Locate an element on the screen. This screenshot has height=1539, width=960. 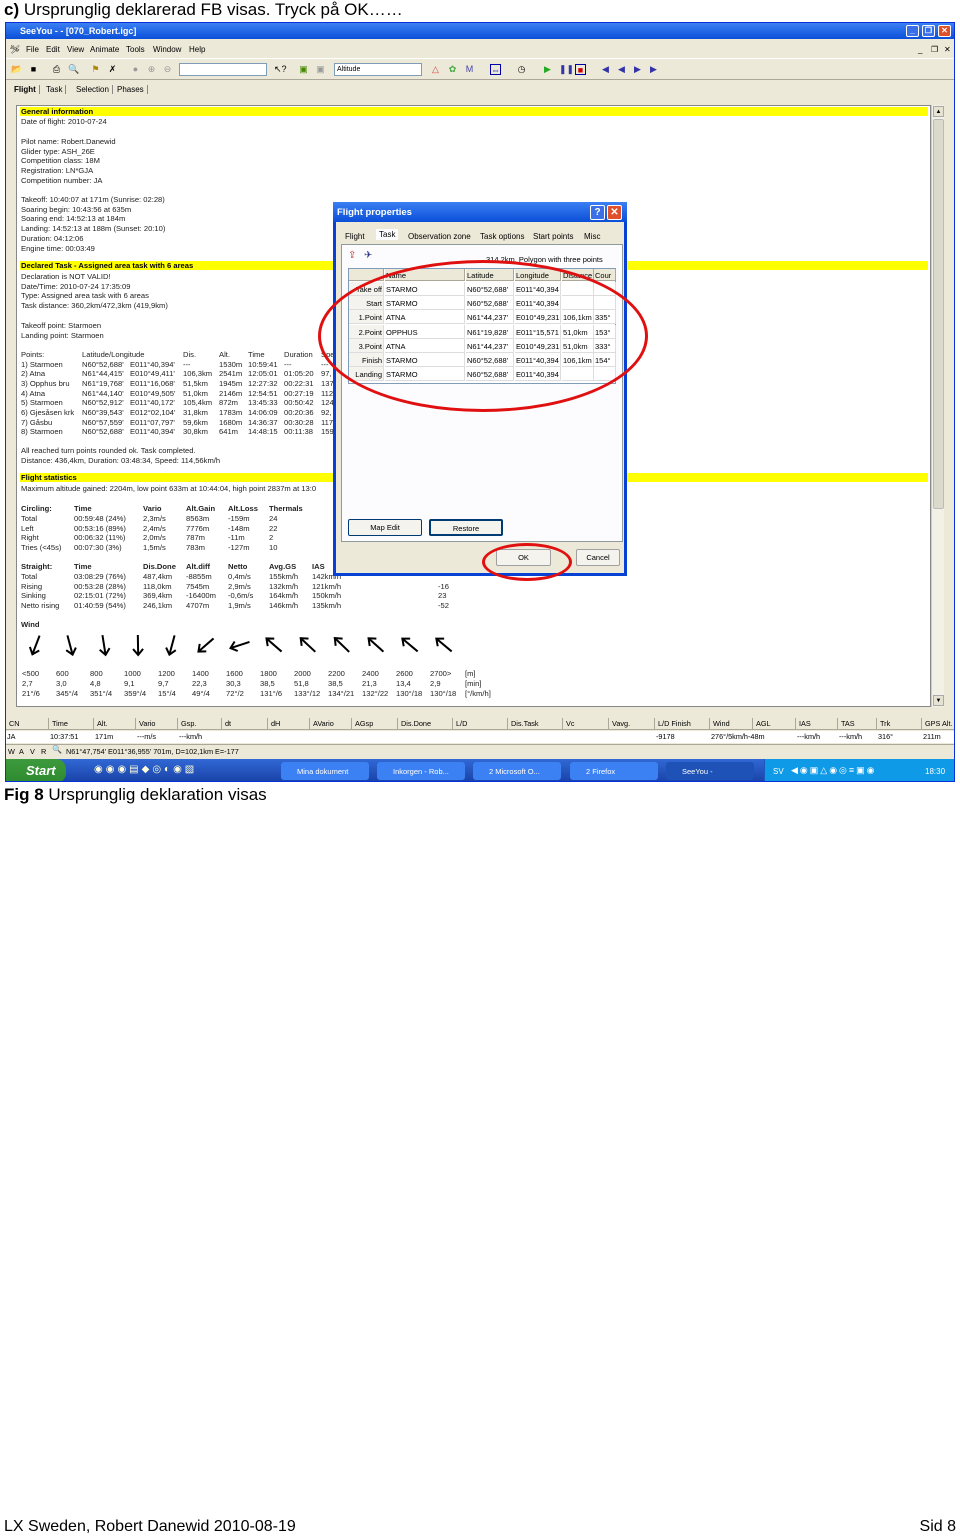
menu-view: View is located at coordinates (75, 49).